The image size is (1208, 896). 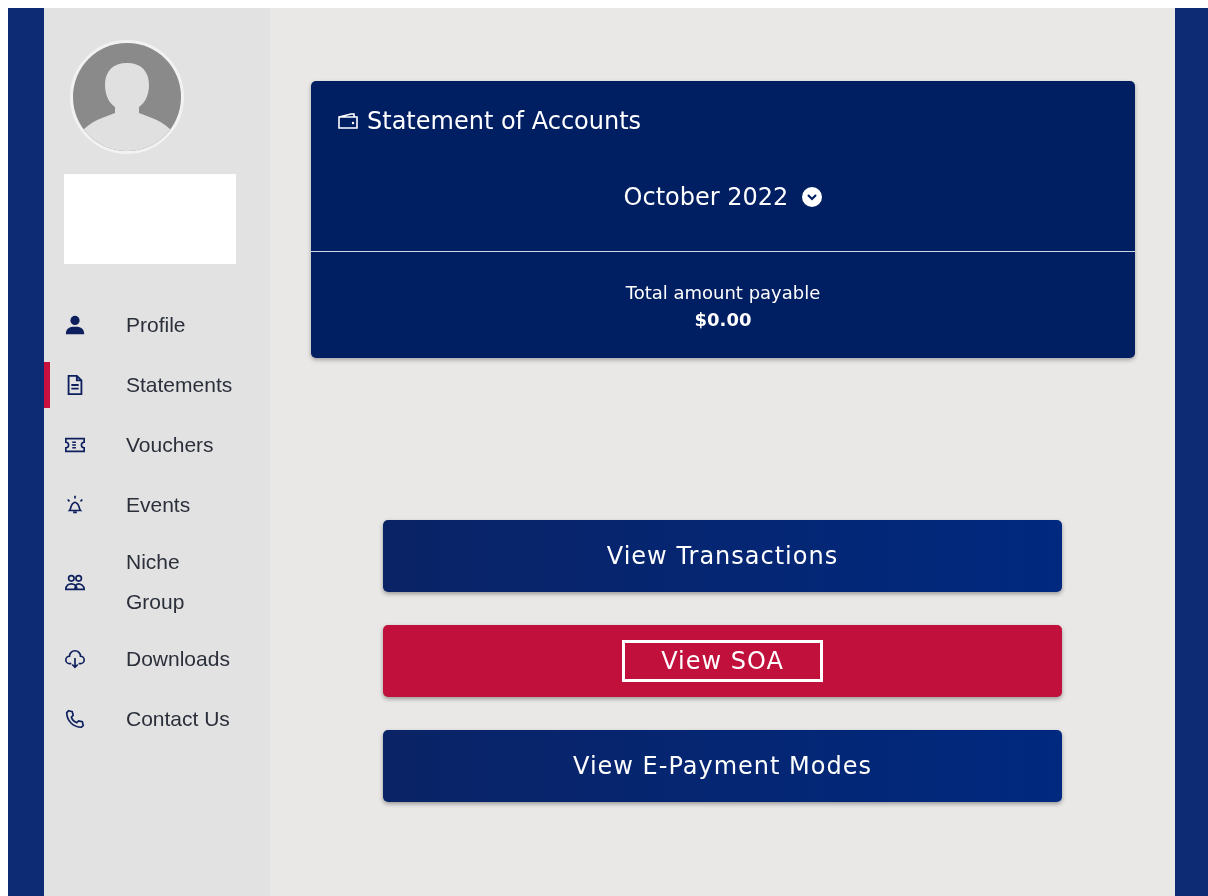 What do you see at coordinates (348, 121) in the screenshot?
I see `wallet-icon` at bounding box center [348, 121].